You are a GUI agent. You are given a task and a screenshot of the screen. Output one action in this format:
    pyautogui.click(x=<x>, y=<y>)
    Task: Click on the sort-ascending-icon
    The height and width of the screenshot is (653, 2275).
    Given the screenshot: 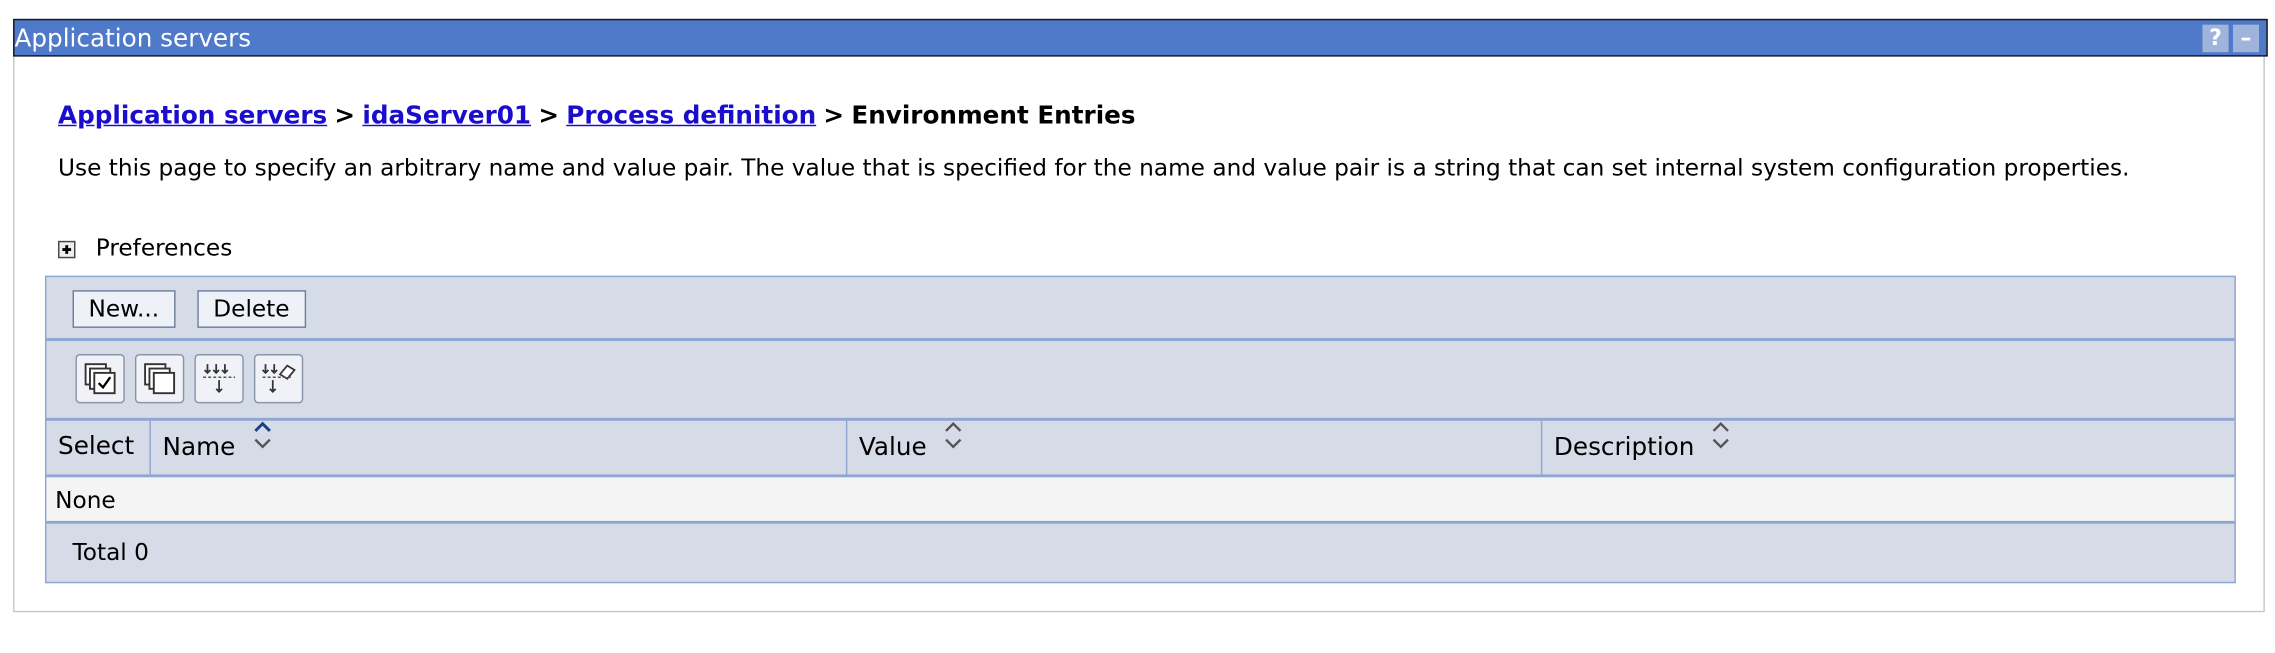 What is the action you would take?
    pyautogui.click(x=262, y=445)
    